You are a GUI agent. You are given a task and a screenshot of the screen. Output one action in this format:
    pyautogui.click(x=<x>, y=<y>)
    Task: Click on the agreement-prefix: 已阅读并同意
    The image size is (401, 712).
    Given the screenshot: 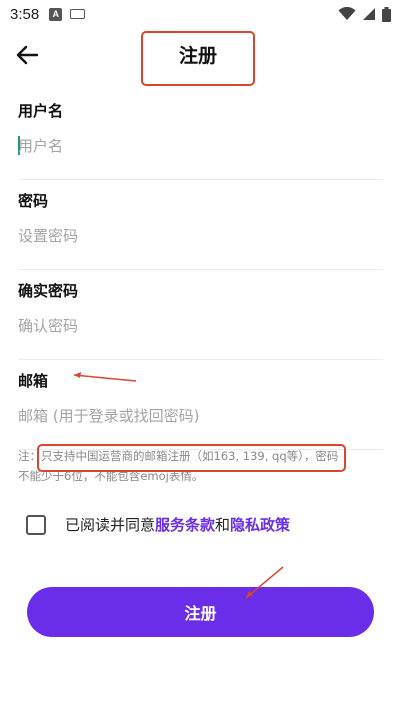 What is the action you would take?
    pyautogui.click(x=110, y=525)
    